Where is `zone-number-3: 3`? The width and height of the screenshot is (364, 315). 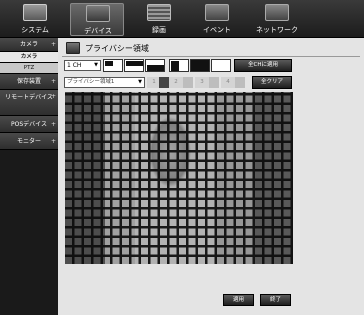 zone-number-3: 3 is located at coordinates (202, 82).